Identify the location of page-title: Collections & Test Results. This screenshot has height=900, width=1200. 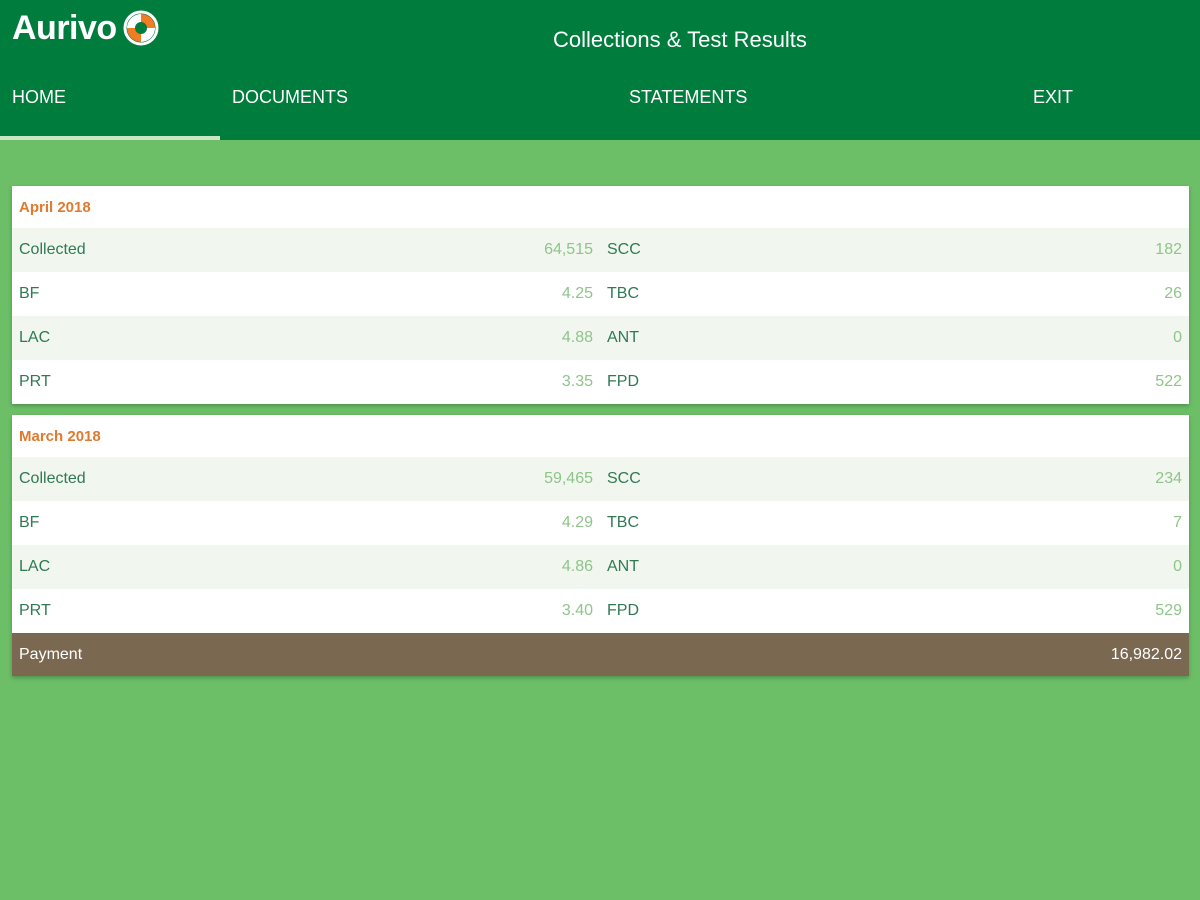
(680, 39).